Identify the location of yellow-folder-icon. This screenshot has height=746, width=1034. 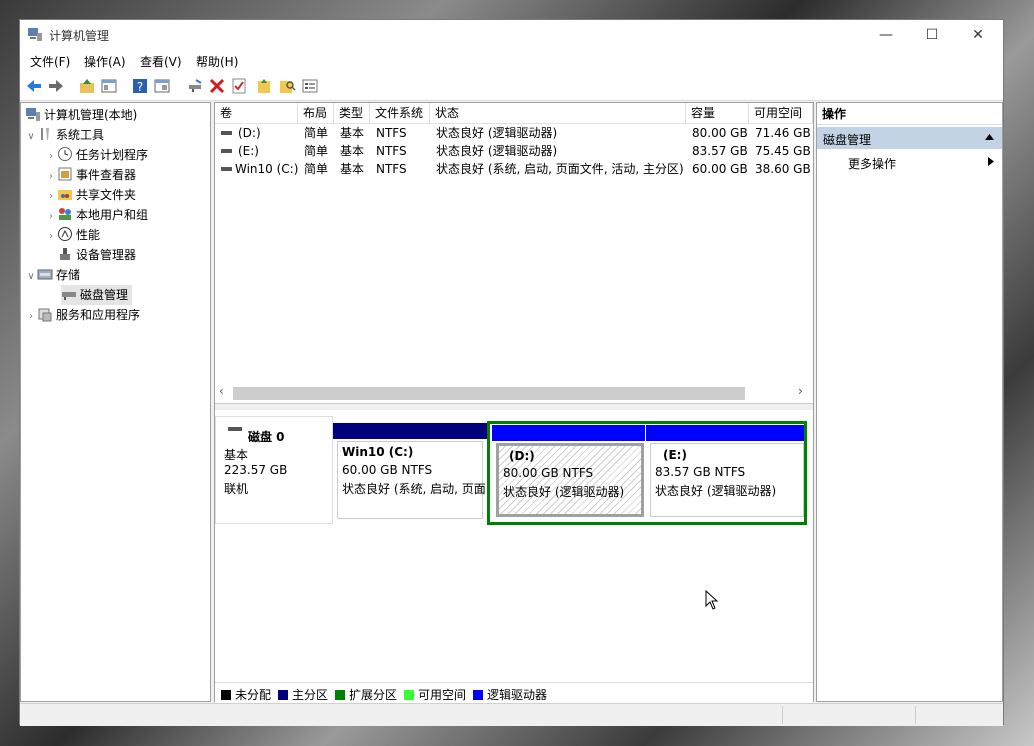
(264, 86).